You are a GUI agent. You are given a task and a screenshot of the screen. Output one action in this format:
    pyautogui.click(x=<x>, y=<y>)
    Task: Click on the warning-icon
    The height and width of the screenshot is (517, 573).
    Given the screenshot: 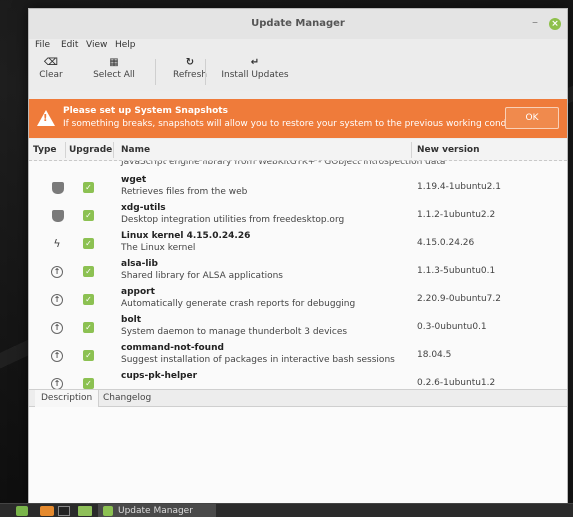 What is the action you would take?
    pyautogui.click(x=46, y=118)
    